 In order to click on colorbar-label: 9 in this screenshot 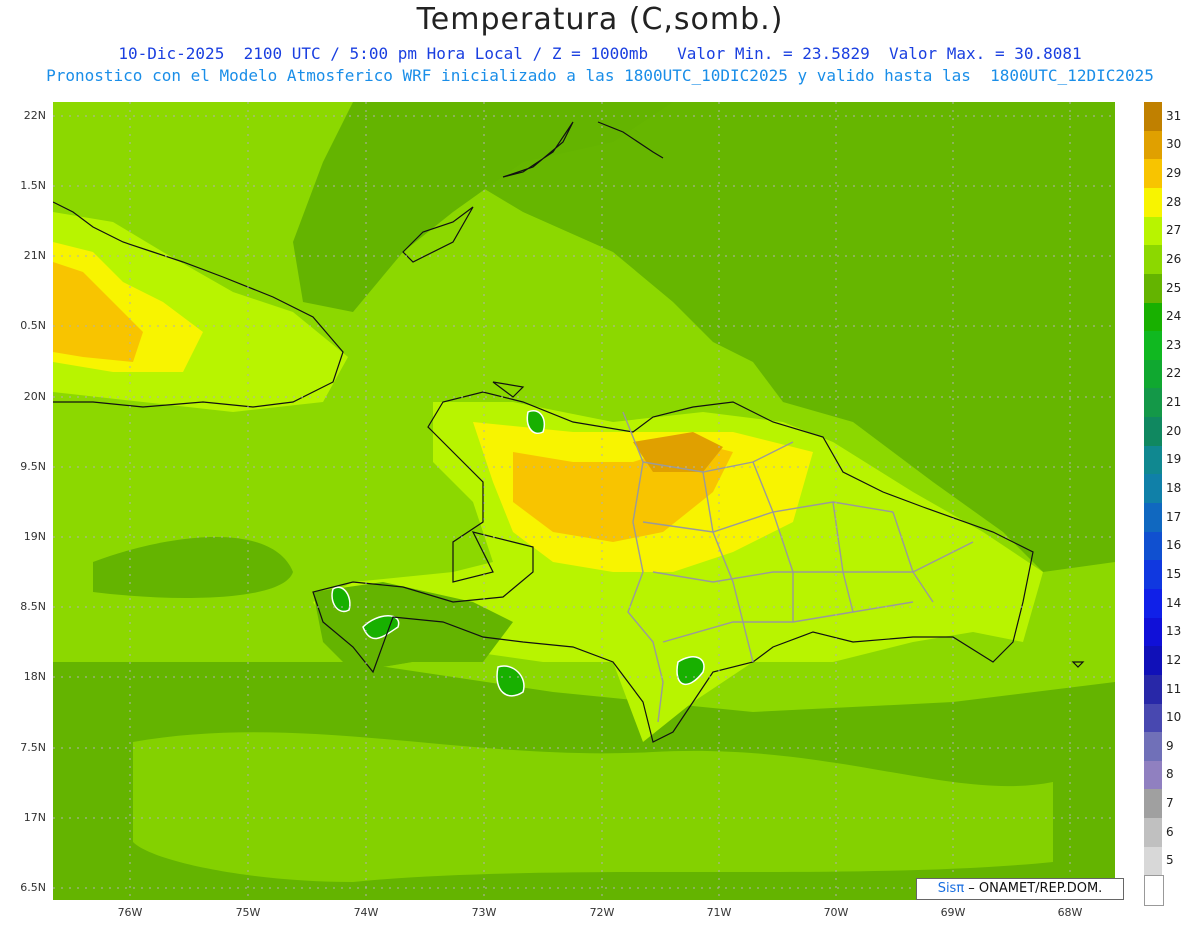, I will do `click(1170, 745)`.